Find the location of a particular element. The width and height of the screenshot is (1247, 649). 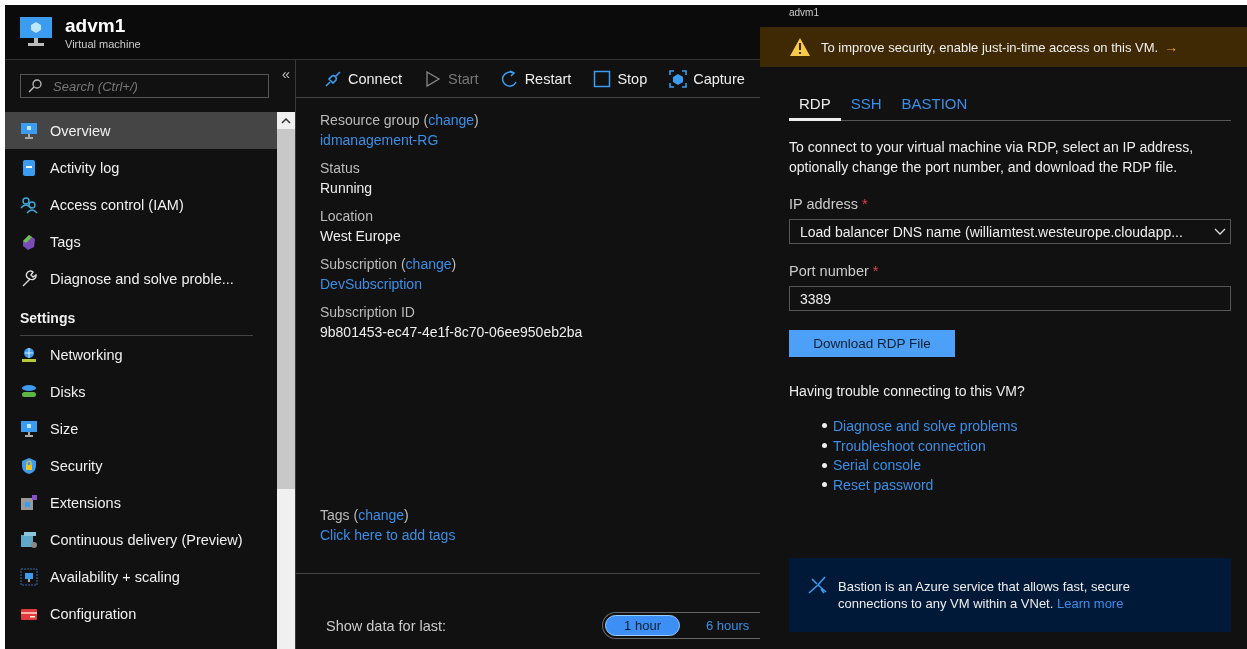

tab: SSH is located at coordinates (866, 108).